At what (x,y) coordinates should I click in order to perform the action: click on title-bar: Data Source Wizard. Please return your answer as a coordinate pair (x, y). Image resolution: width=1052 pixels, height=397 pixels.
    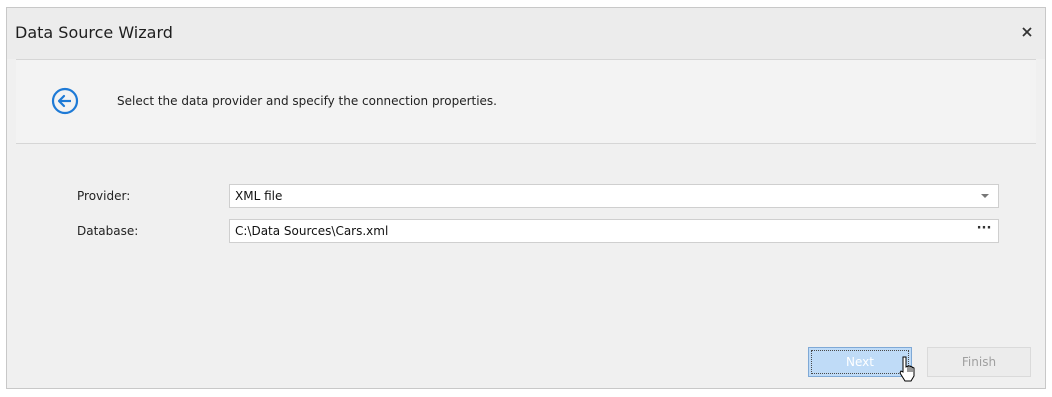
    Looking at the image, I should click on (526, 33).